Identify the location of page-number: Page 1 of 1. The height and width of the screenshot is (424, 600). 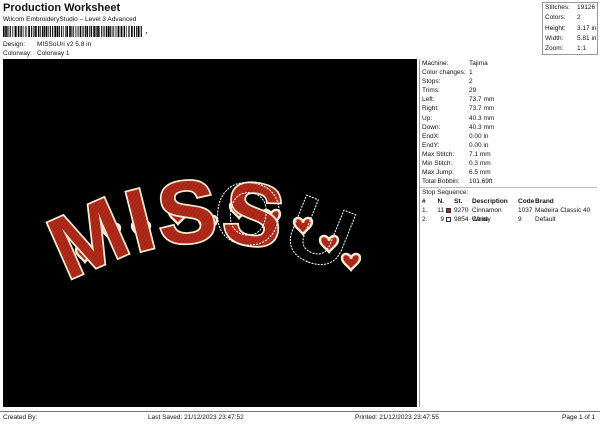
(579, 417).